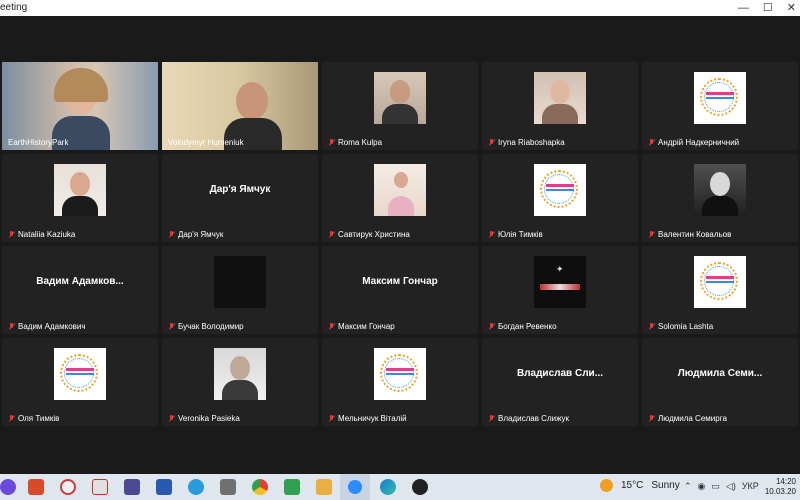 The image size is (800, 500). Describe the element at coordinates (688, 486) in the screenshot. I see `chevron-up-icon: ⌃` at that location.